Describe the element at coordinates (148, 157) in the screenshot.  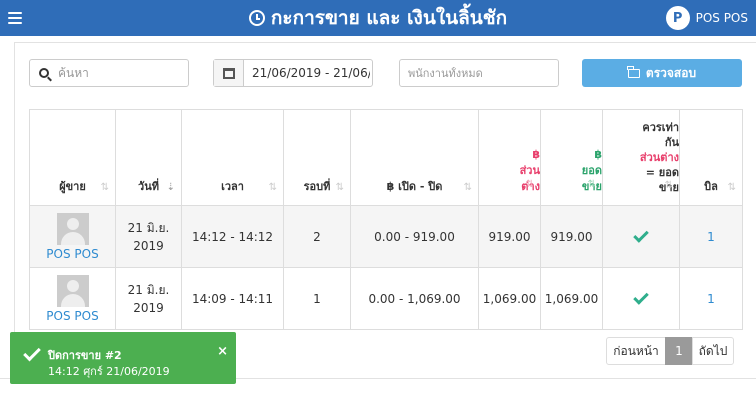
I see `col-date: วันที่ ⇣` at that location.